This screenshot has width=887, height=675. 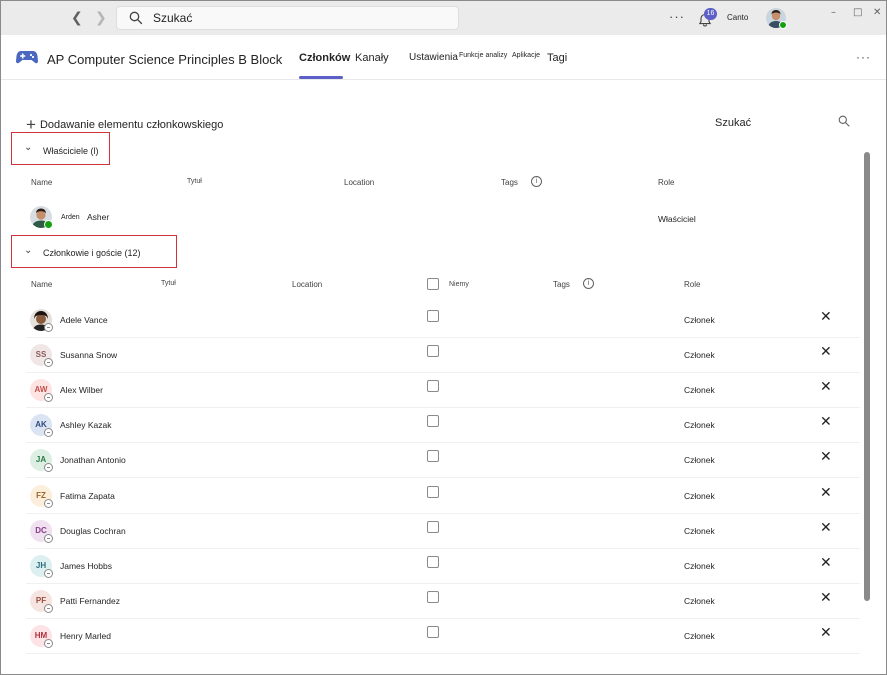 What do you see at coordinates (833, 12) in the screenshot?
I see `minimize-icon: –` at bounding box center [833, 12].